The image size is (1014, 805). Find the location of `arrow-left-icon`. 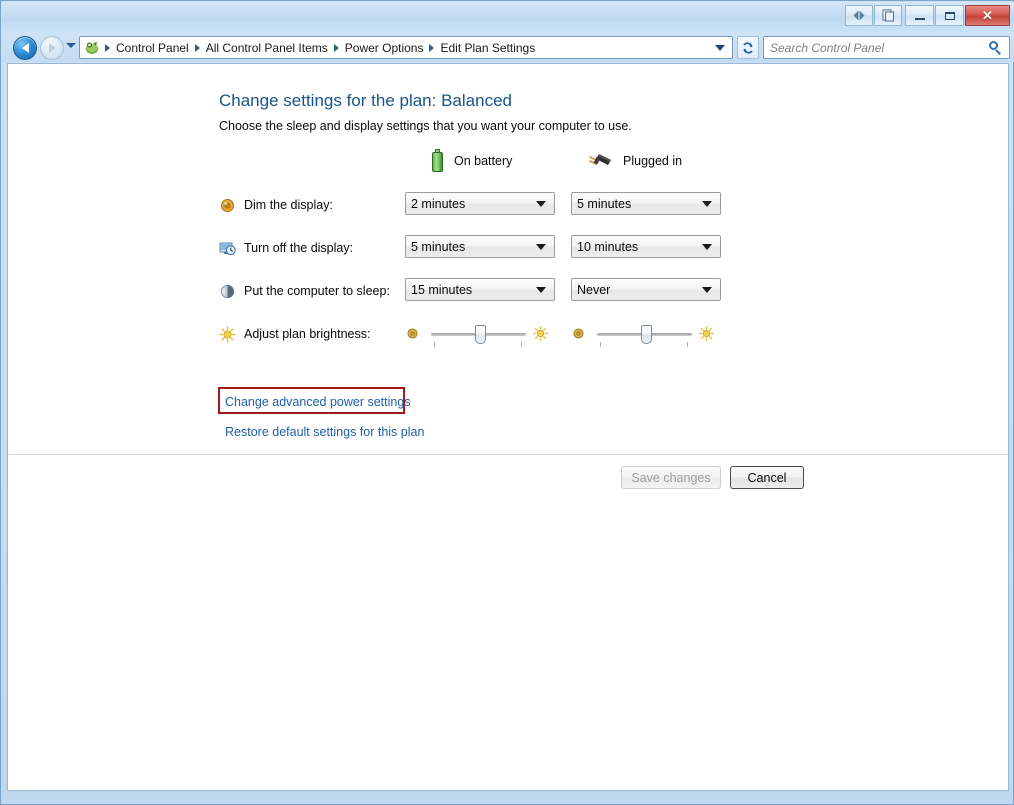

arrow-left-icon is located at coordinates (25, 48).